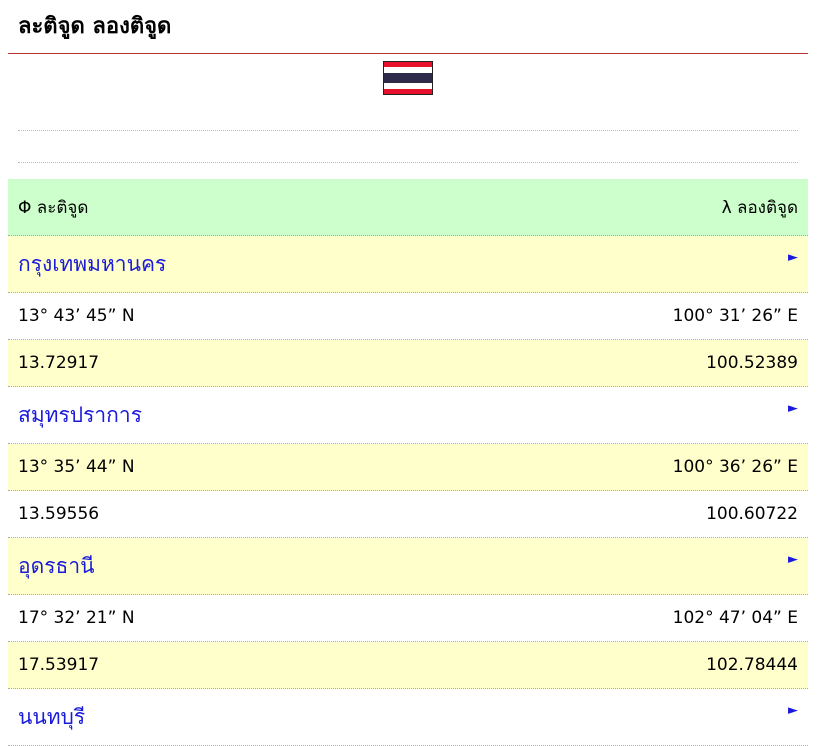  I want to click on city-link: นนทบุรี, so click(51, 717).